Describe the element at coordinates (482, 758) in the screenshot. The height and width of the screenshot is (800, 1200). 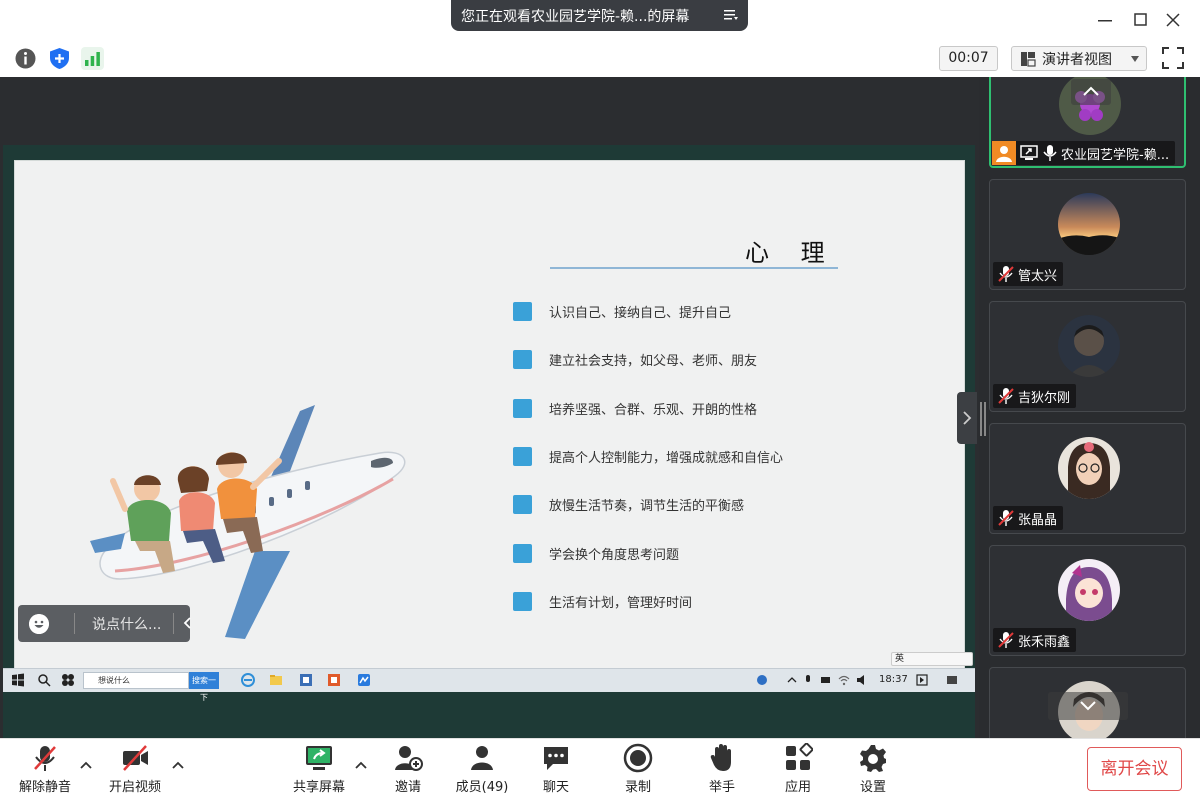
I see `members-icon` at that location.